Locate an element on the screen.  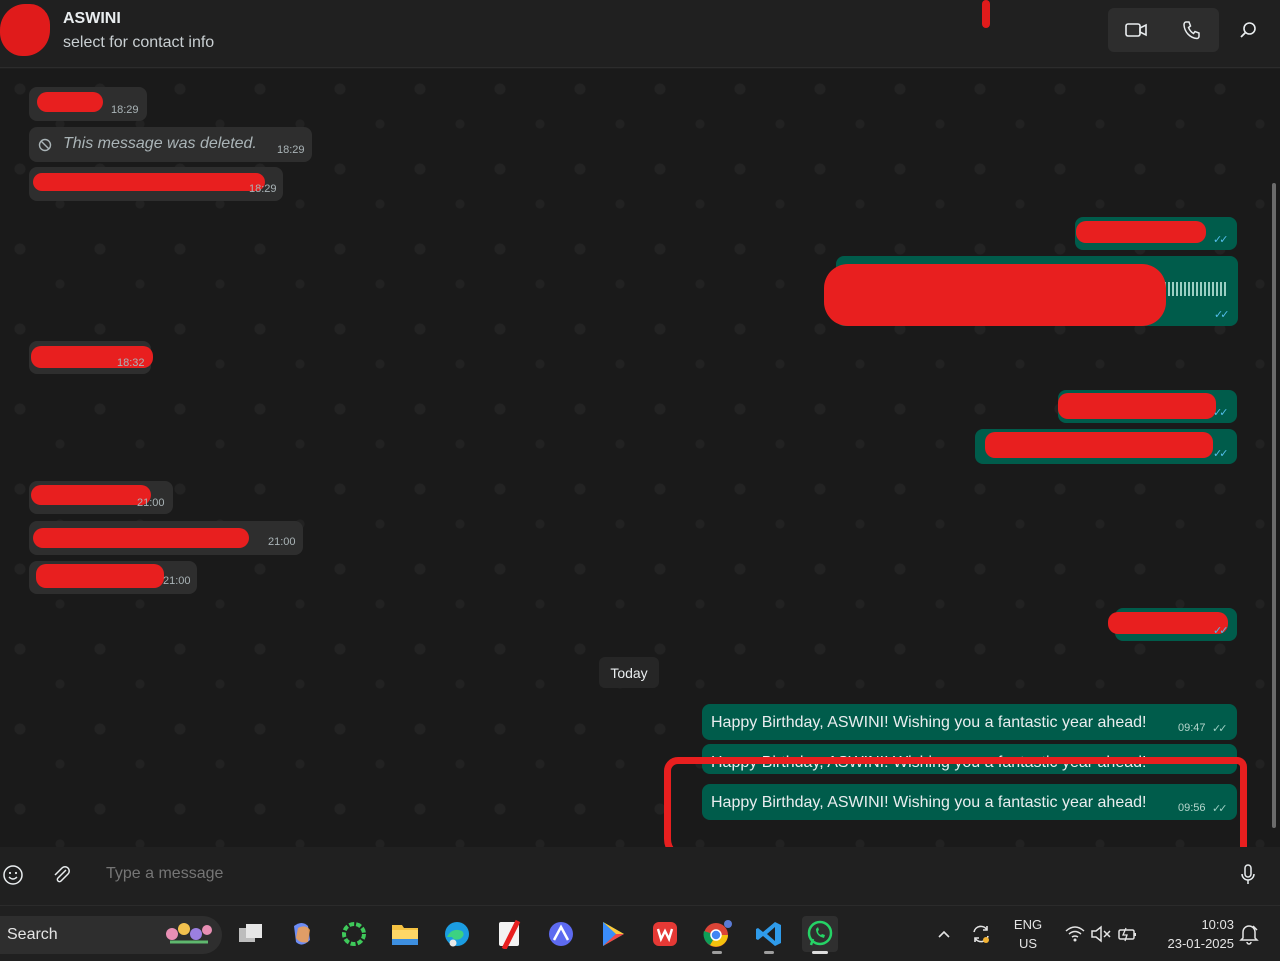
taskbar-copilot is located at coordinates (302, 934).